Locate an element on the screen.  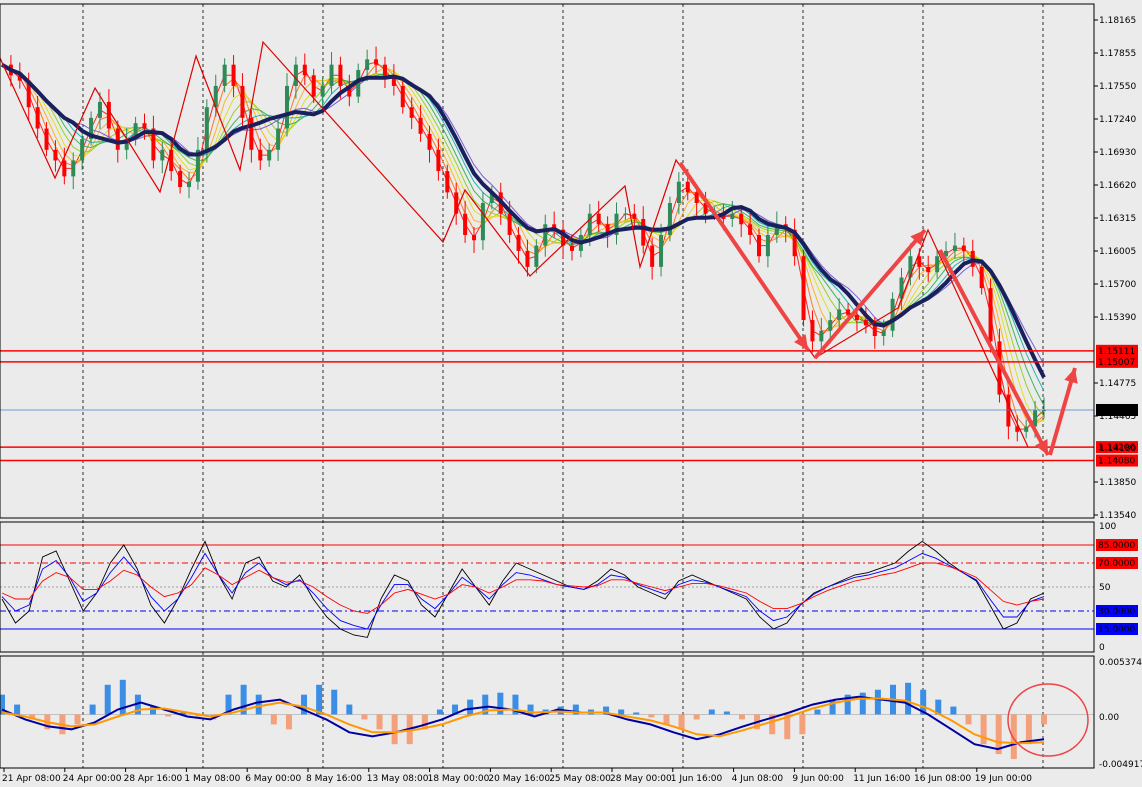
x-tick-label: 25 May 08:00 is located at coordinates (580, 779).